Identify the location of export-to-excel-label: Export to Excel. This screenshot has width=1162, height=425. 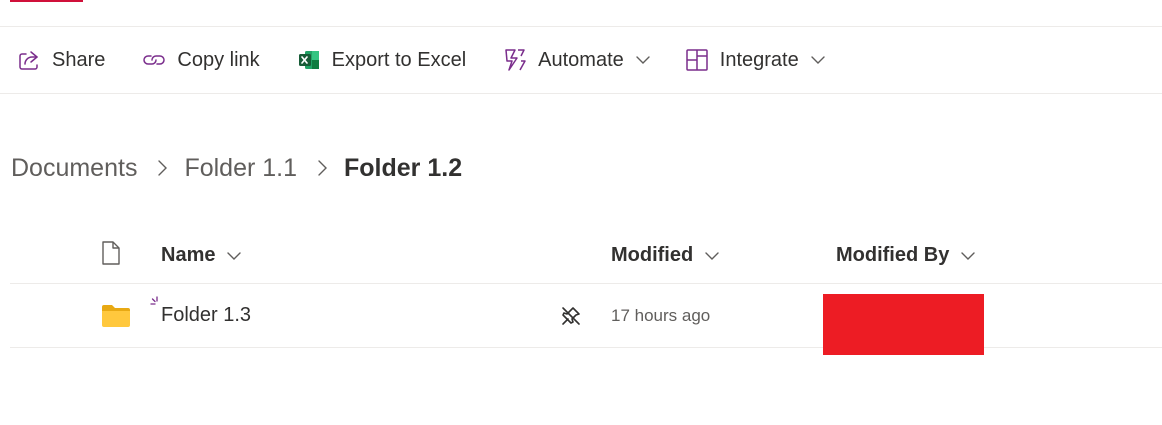
(399, 59).